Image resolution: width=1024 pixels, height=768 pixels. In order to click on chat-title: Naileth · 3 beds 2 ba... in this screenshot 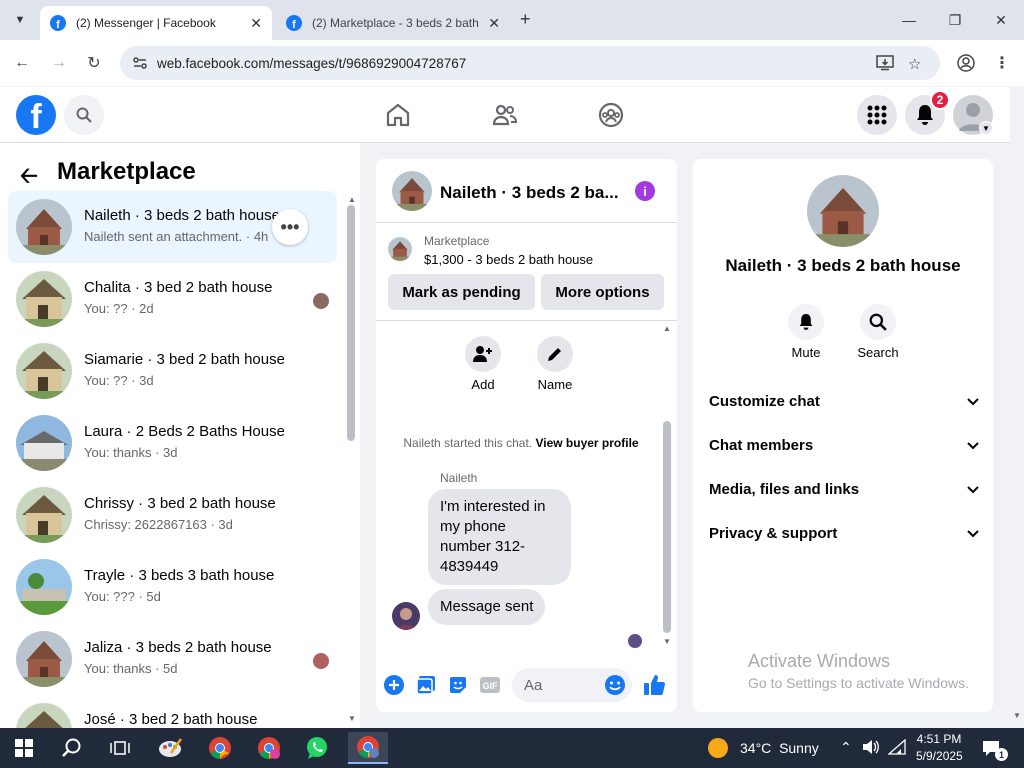, I will do `click(530, 193)`.